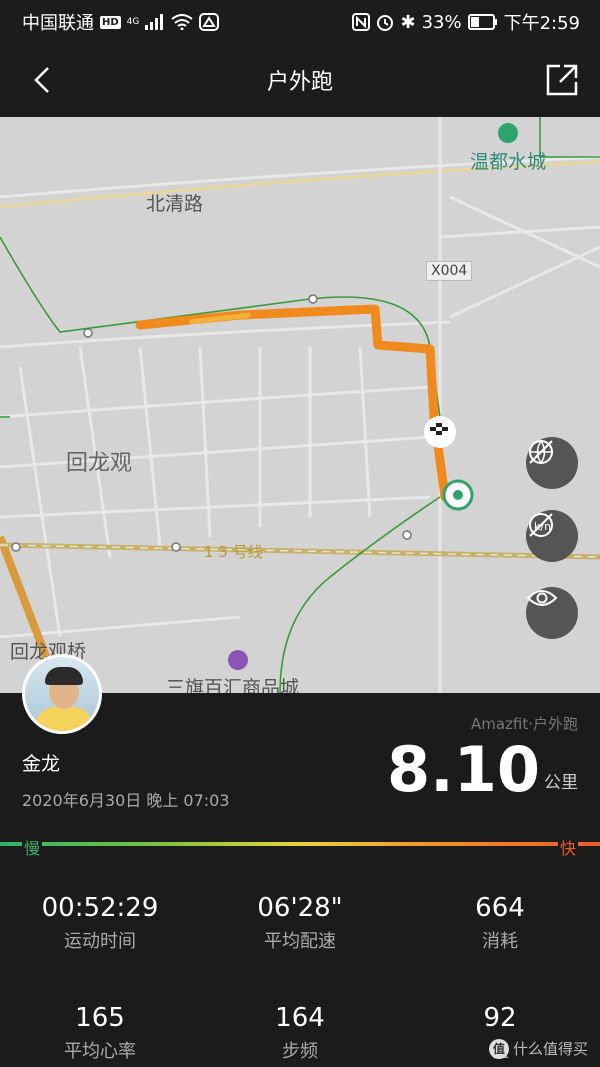 The height and width of the screenshot is (1067, 600). What do you see at coordinates (567, 847) in the screenshot?
I see `pace-fast-label: 快` at bounding box center [567, 847].